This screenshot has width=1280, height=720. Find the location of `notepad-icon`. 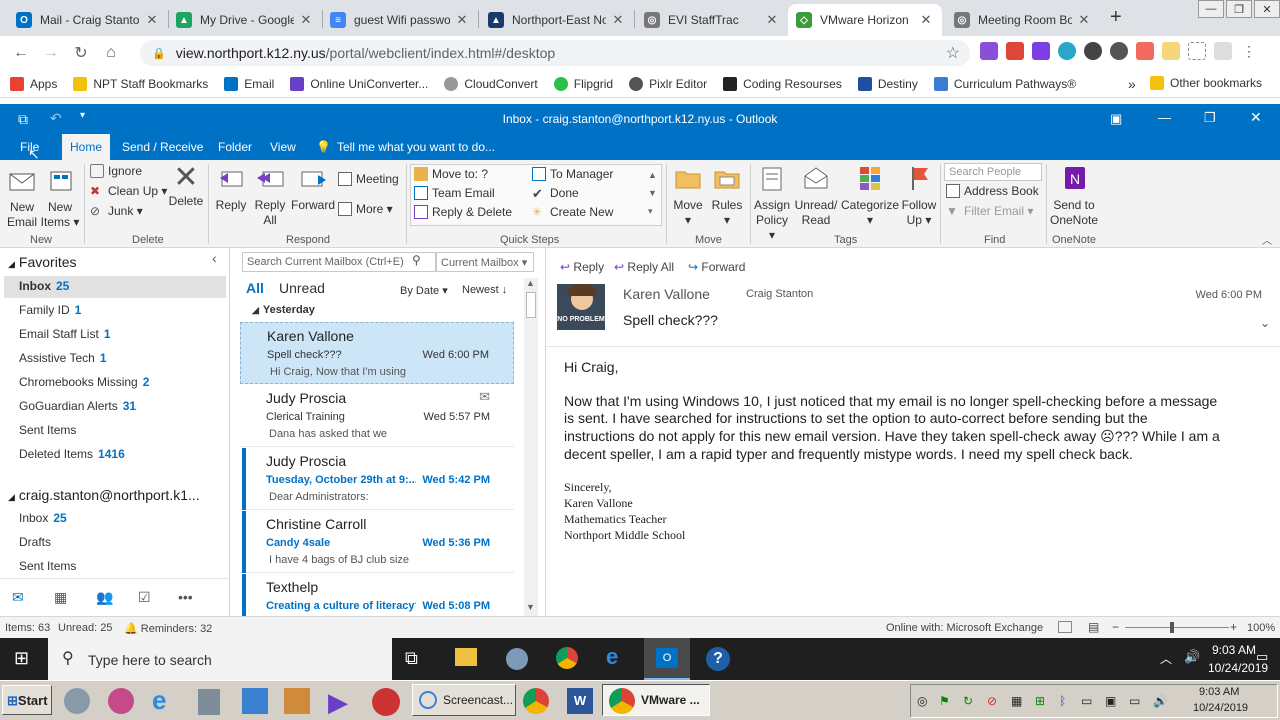

notepad-icon is located at coordinates (255, 701).